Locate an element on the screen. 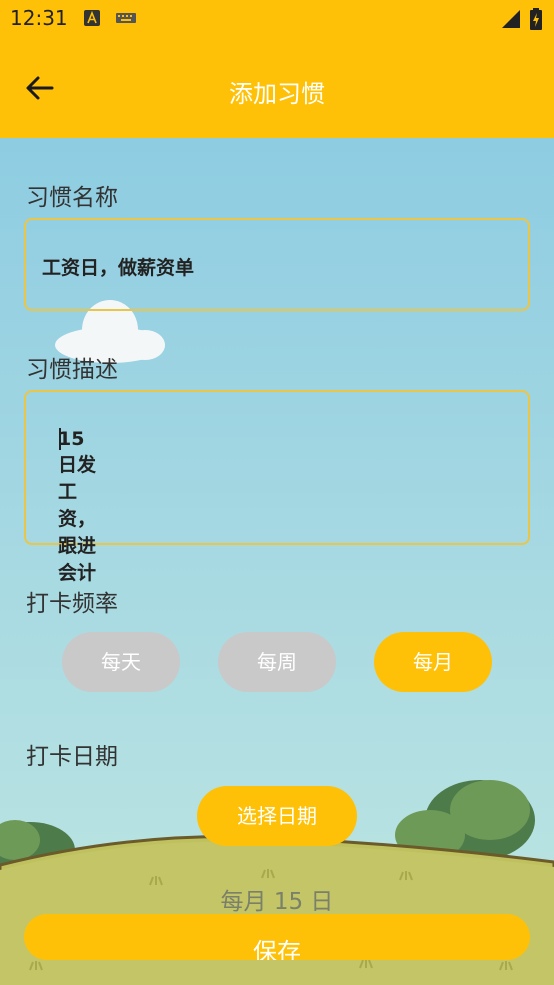 This screenshot has height=985, width=554. habit-description-label: 习惯描述 is located at coordinates (72, 370).